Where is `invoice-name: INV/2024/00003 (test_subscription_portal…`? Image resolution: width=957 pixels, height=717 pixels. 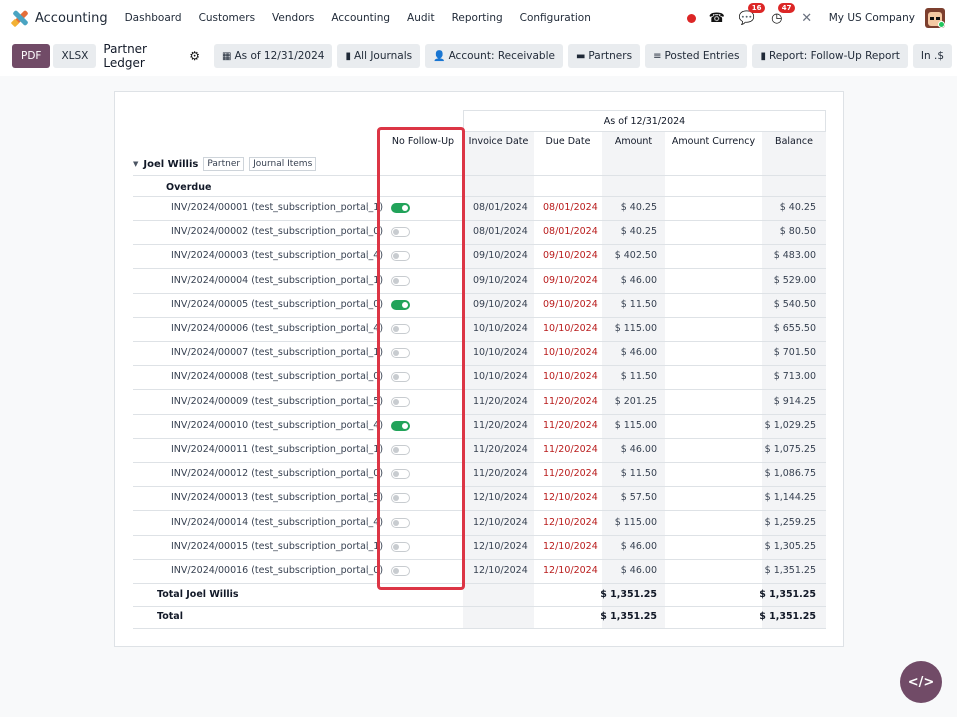 invoice-name: INV/2024/00003 (test_subscription_portal… is located at coordinates (277, 256).